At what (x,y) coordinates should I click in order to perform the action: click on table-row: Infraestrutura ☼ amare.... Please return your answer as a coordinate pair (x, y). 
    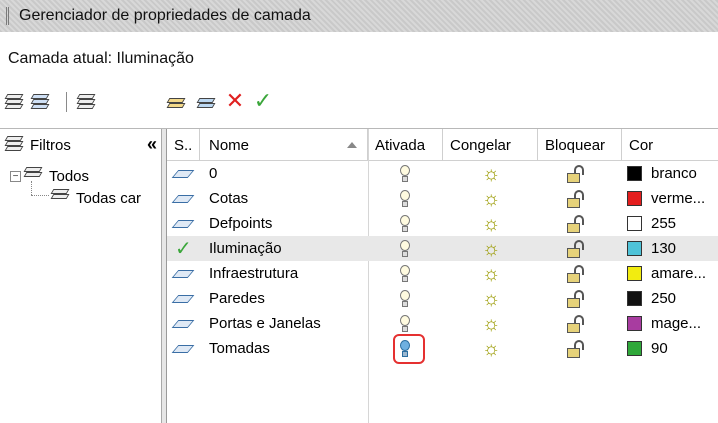
    Looking at the image, I should click on (442, 273).